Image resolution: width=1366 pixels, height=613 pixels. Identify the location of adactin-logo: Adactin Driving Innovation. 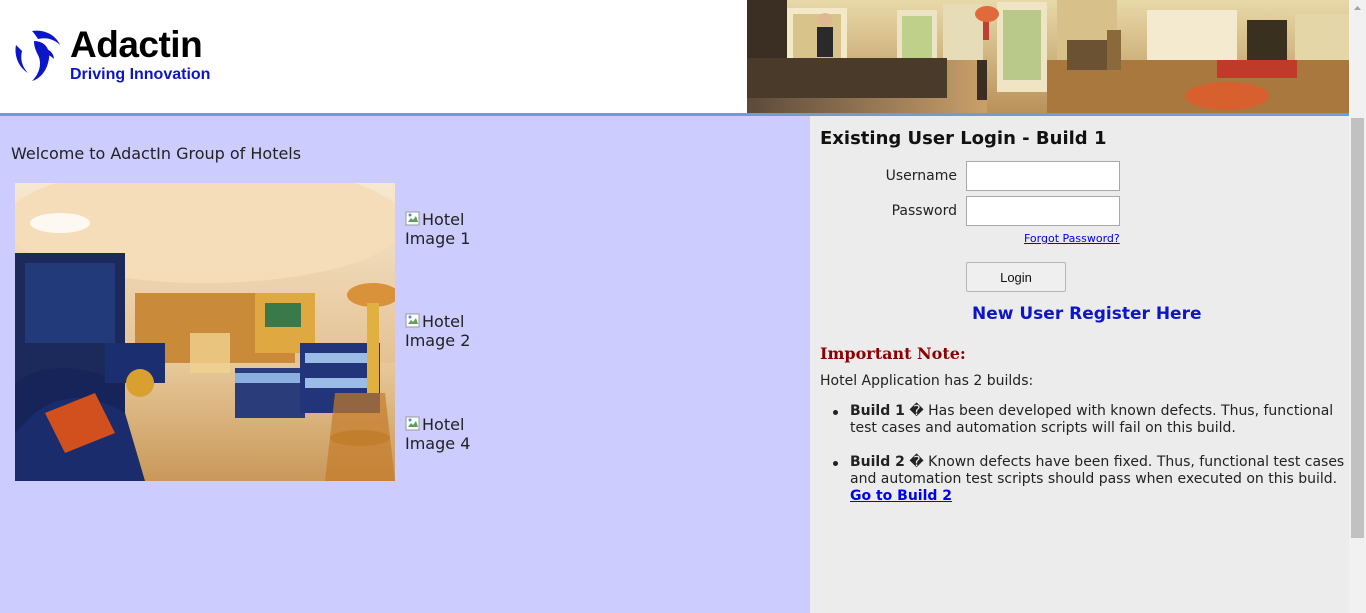
(125, 56).